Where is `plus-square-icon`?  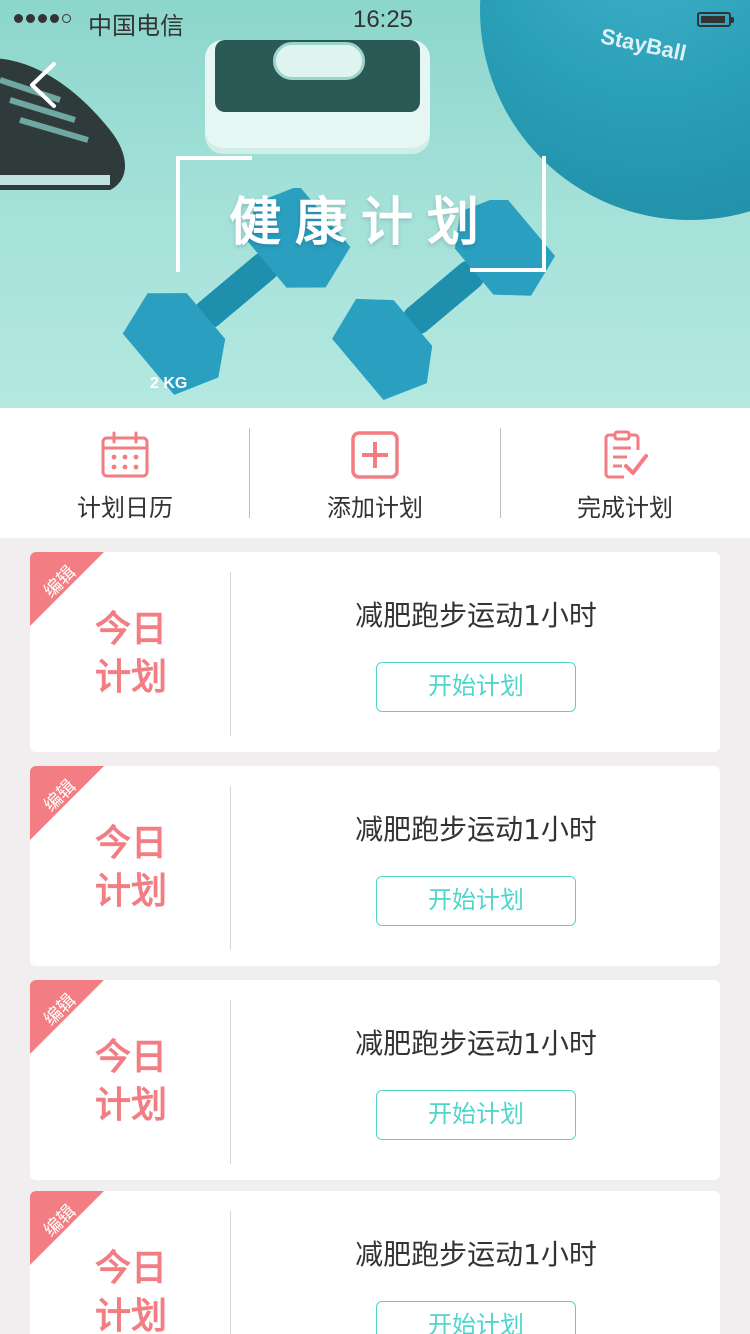 plus-square-icon is located at coordinates (375, 455).